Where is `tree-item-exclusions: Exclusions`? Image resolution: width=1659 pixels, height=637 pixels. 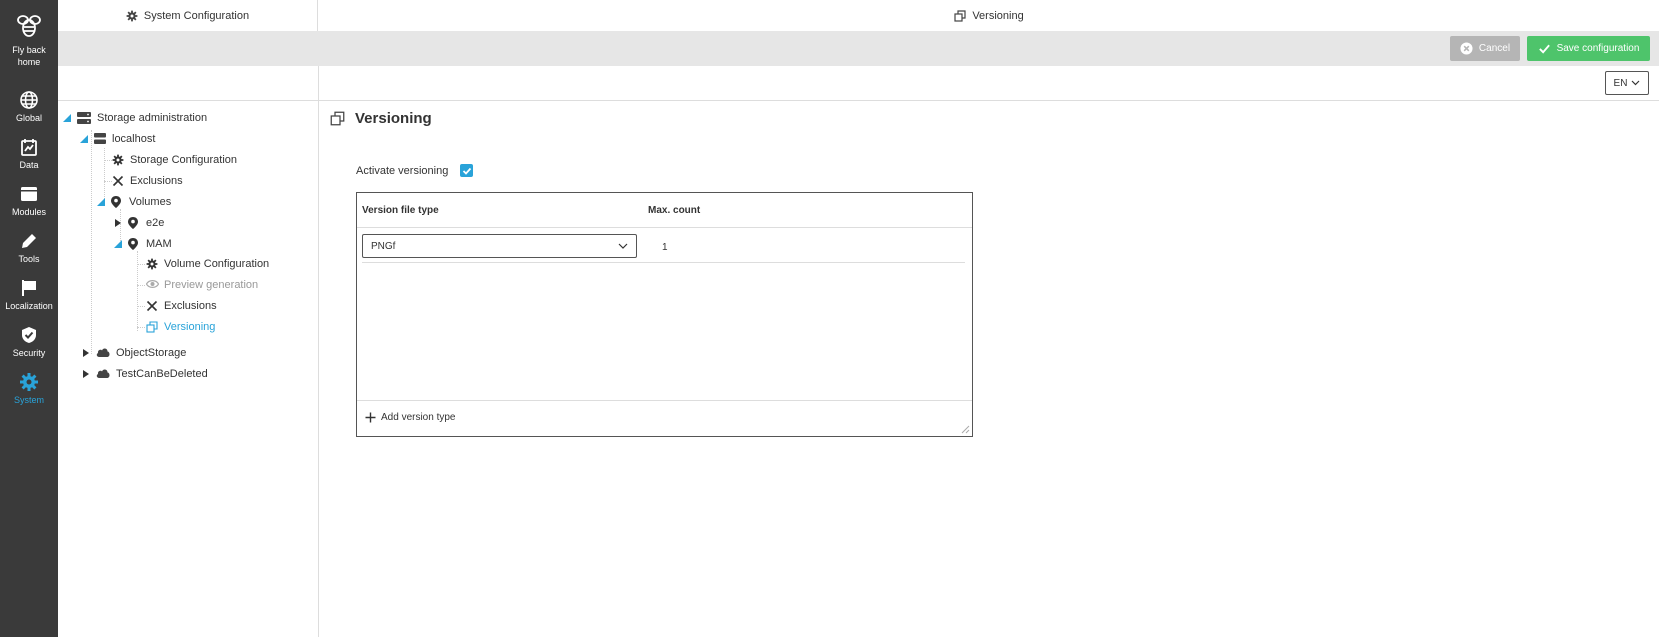
tree-item-exclusions: Exclusions is located at coordinates (147, 181).